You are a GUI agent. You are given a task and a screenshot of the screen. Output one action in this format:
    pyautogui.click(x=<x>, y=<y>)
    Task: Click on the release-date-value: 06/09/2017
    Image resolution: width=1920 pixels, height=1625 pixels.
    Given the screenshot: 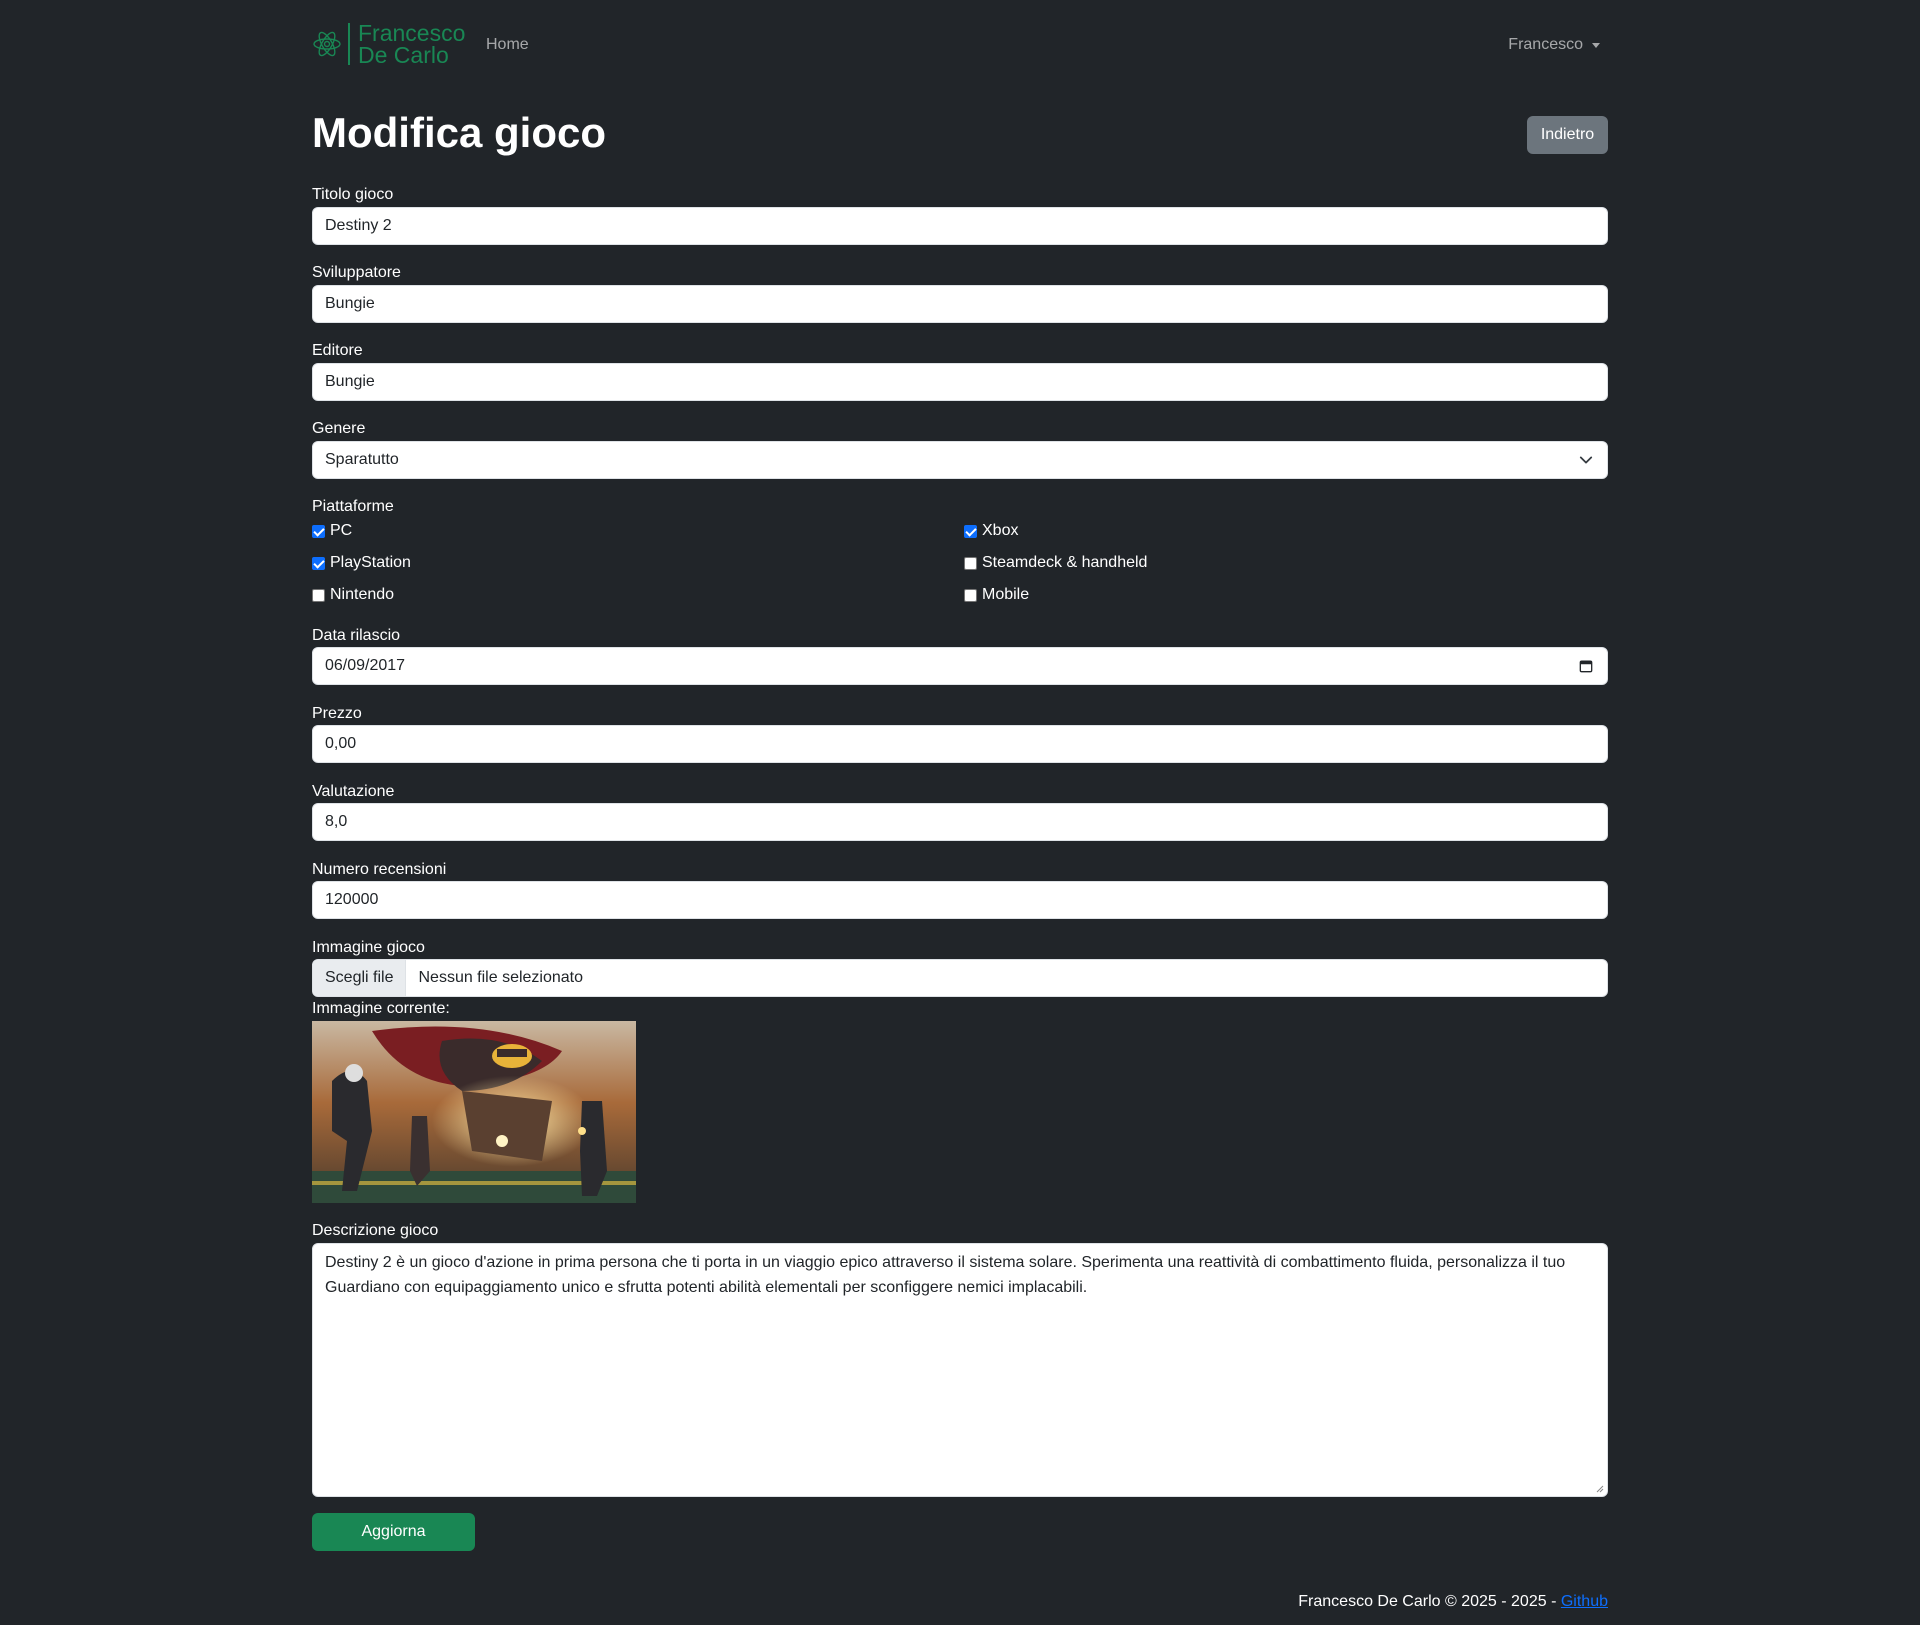 What is the action you would take?
    pyautogui.click(x=365, y=665)
    